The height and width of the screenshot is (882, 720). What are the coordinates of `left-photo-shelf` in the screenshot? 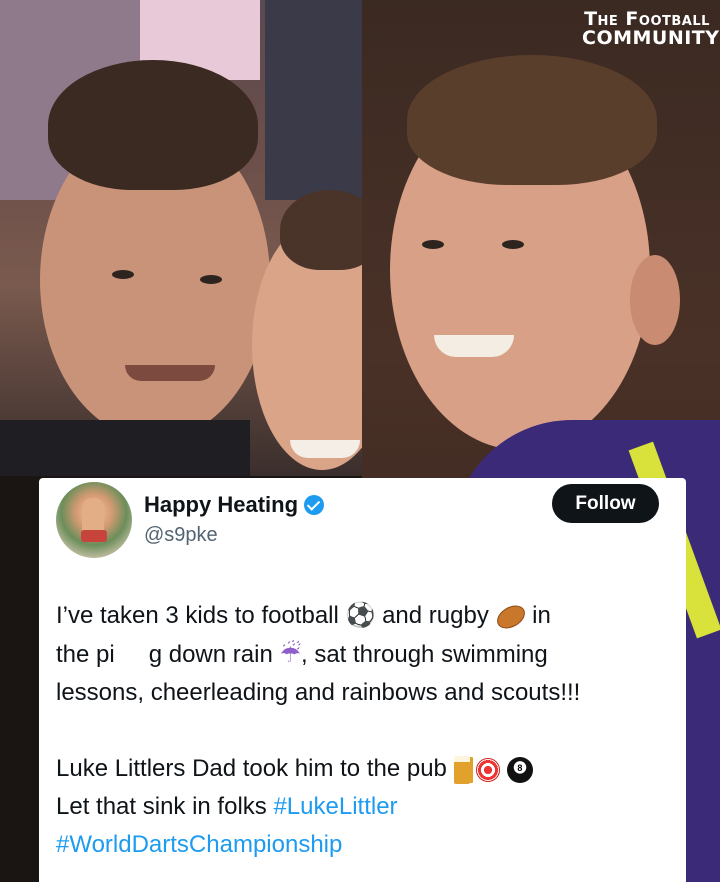 It's located at (313, 100).